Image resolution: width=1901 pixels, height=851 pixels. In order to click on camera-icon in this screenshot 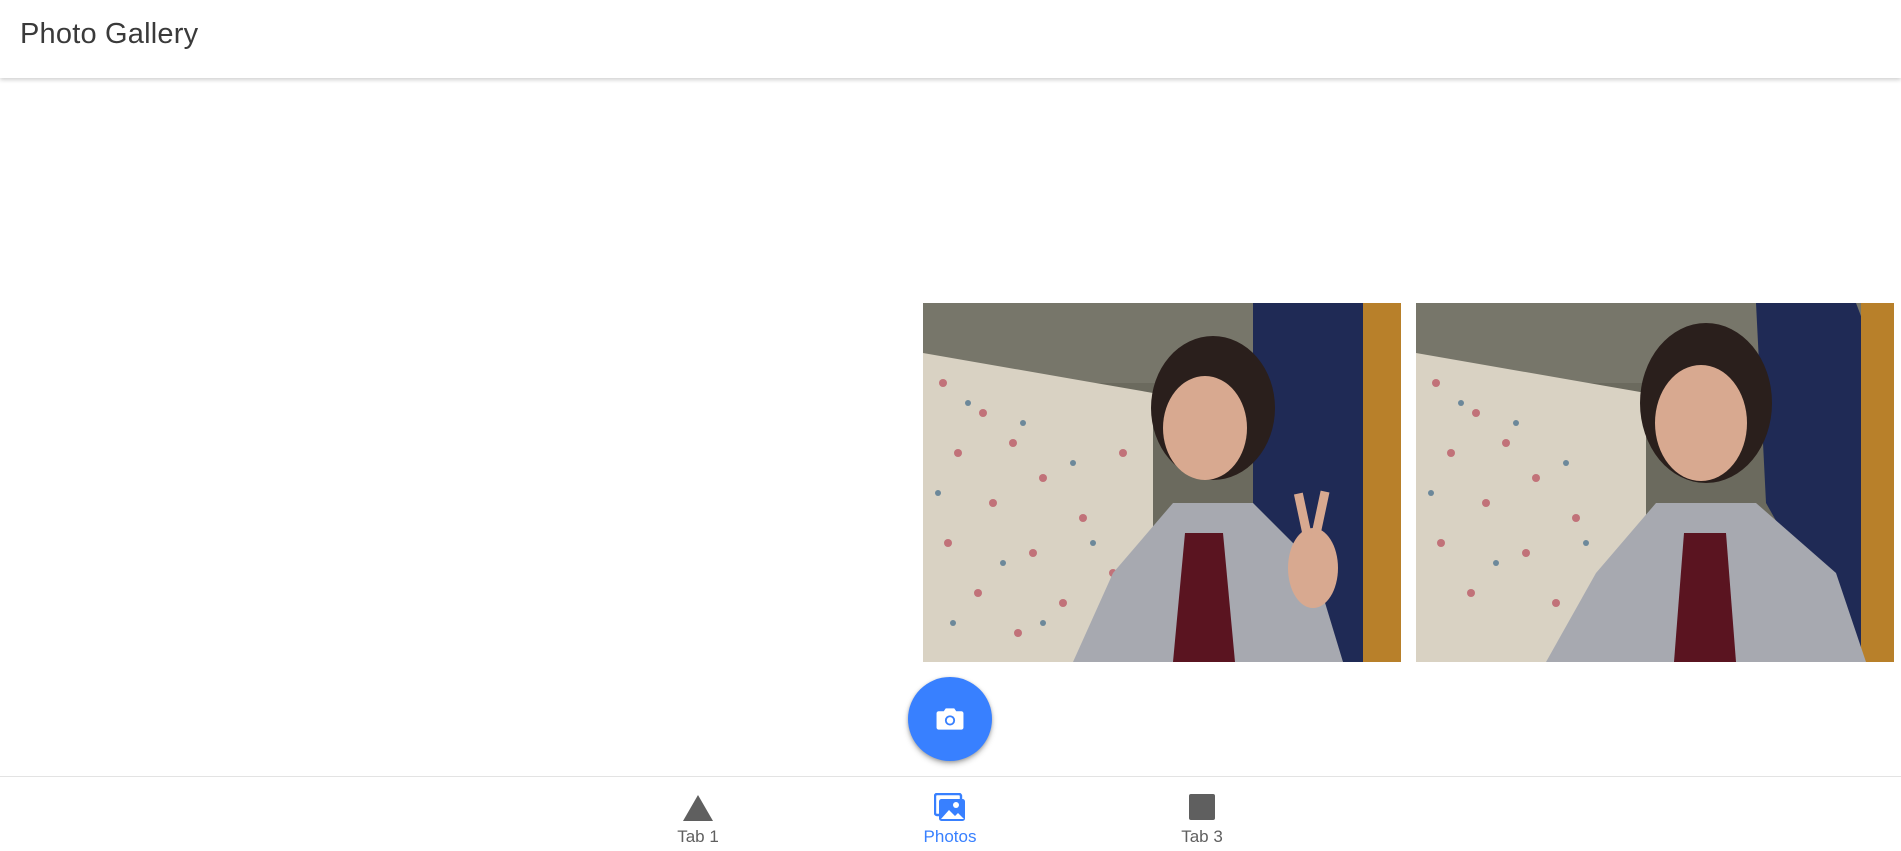, I will do `click(950, 719)`.